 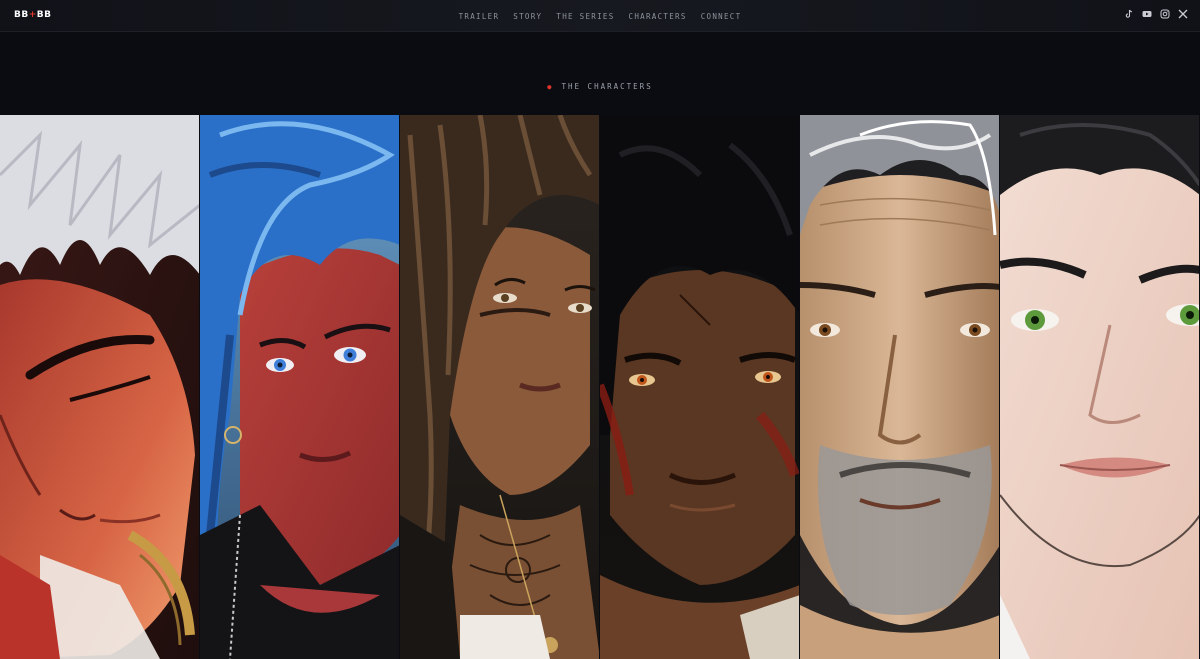 What do you see at coordinates (1147, 14) in the screenshot?
I see `youtube-icon` at bounding box center [1147, 14].